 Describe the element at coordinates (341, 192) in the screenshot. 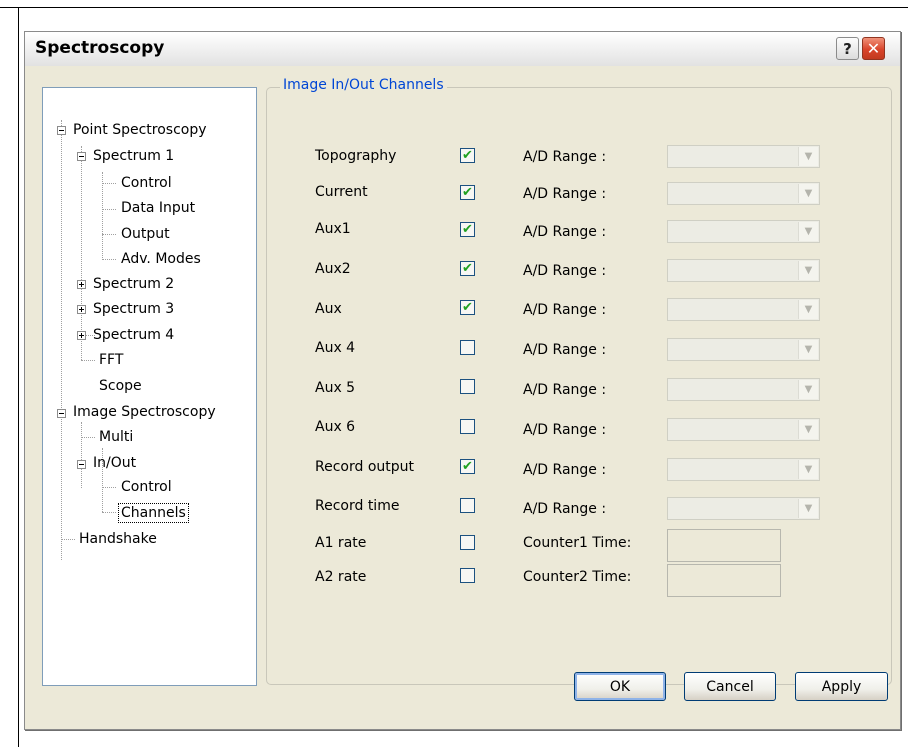

I see `channel-label: Current` at that location.